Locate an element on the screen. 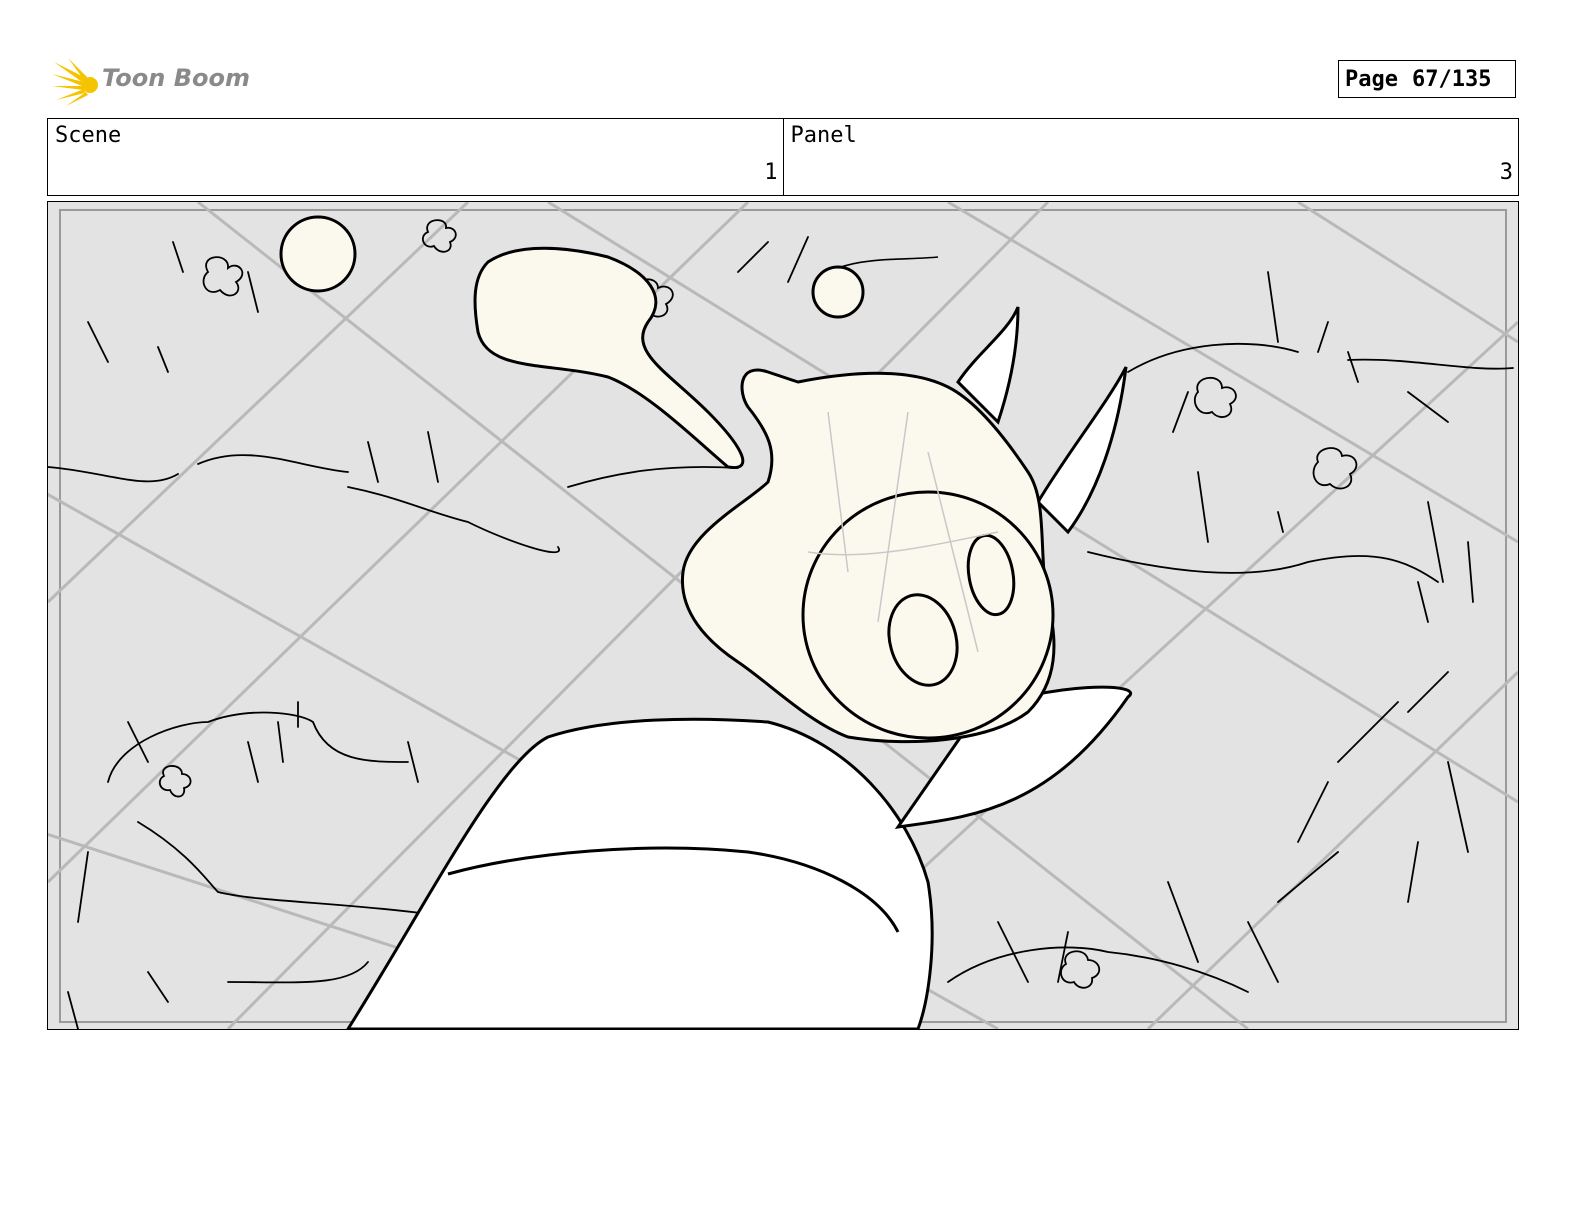 The width and height of the screenshot is (1584, 1224). scene-value: 1 is located at coordinates (771, 172).